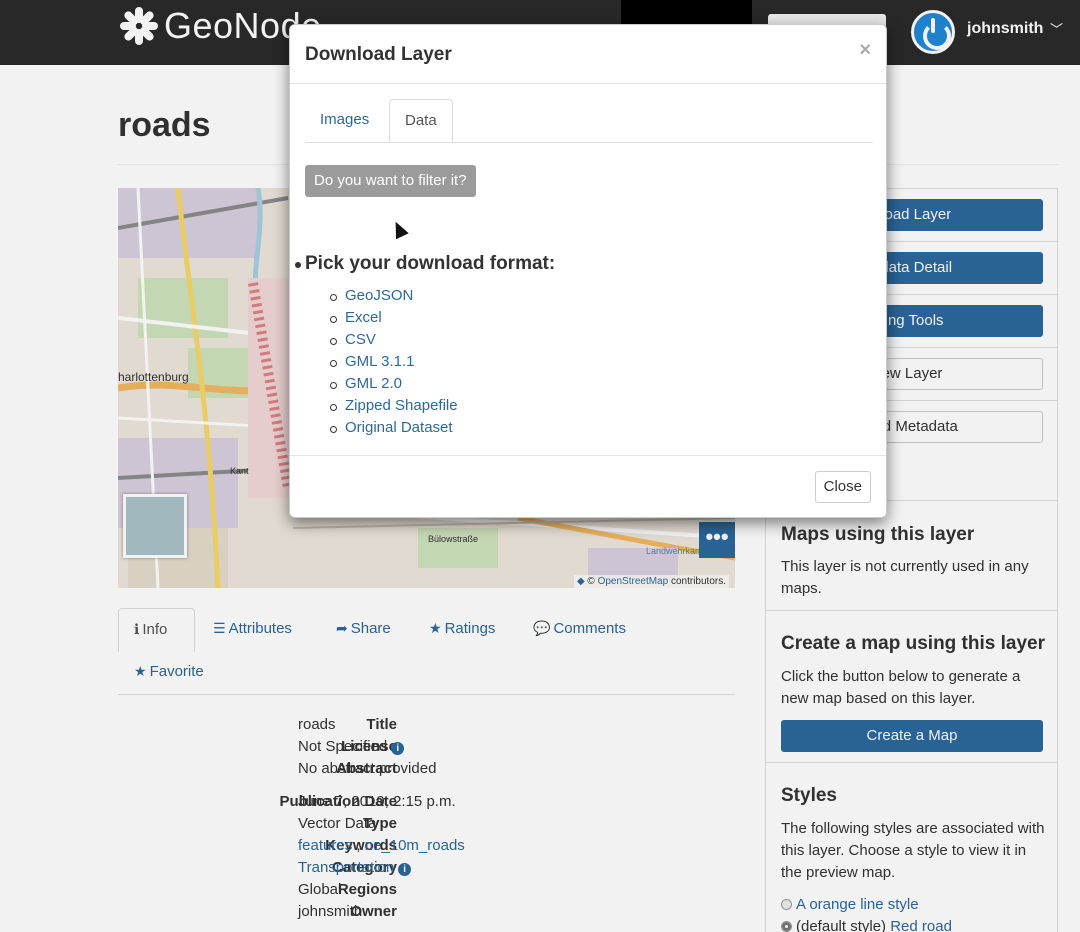  Describe the element at coordinates (399, 427) in the screenshot. I see `format-original-link: Original Dataset` at that location.